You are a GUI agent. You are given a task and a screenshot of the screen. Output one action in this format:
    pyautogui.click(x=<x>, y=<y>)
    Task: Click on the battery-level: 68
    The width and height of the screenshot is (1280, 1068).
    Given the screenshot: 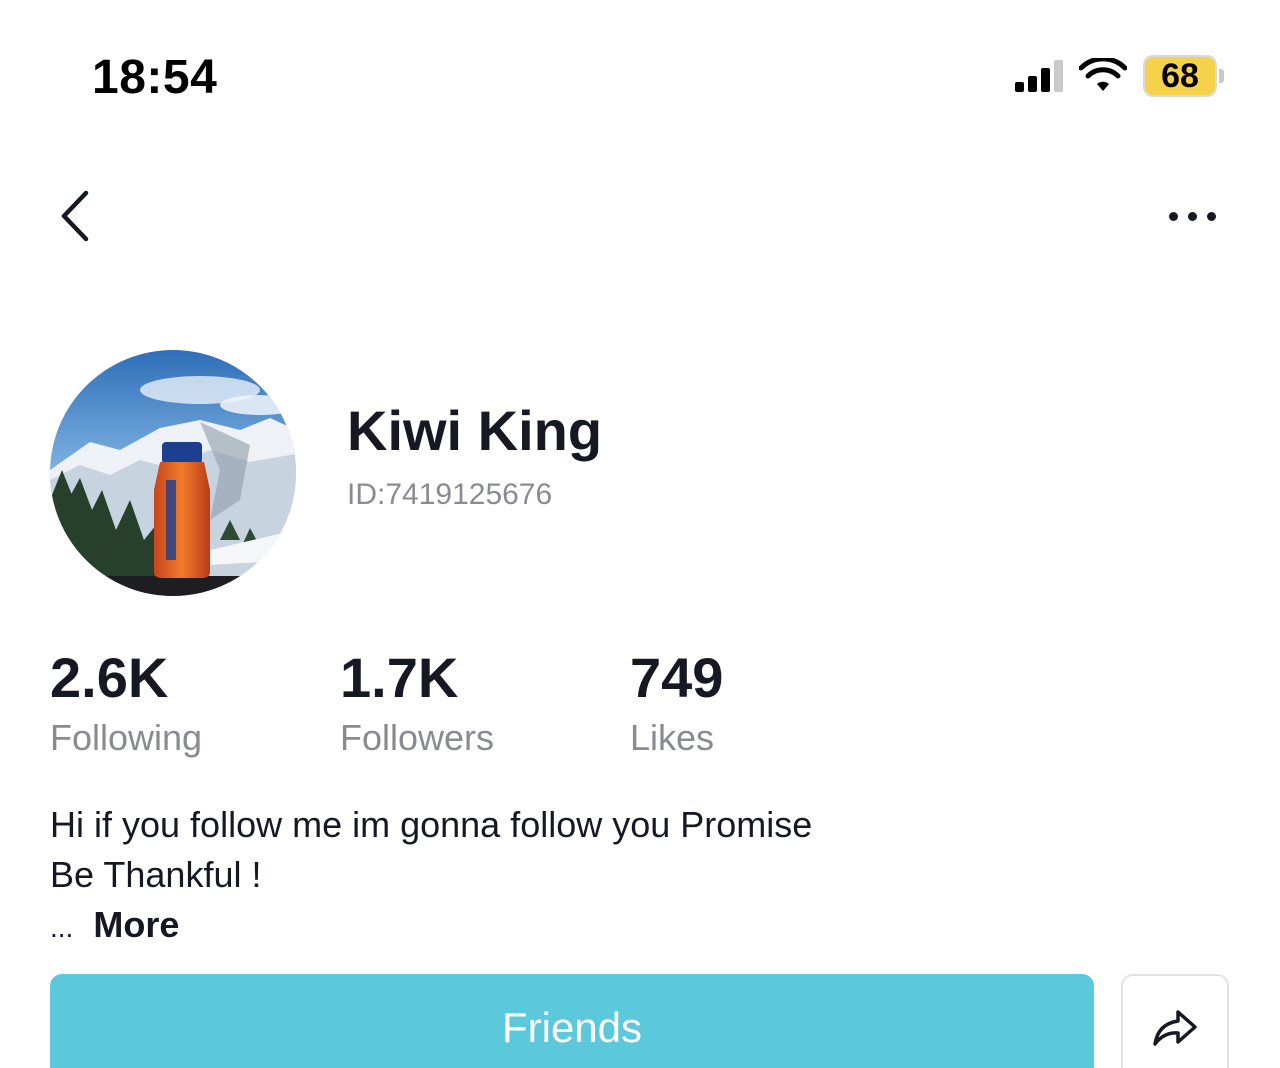 What is the action you would take?
    pyautogui.click(x=1180, y=76)
    